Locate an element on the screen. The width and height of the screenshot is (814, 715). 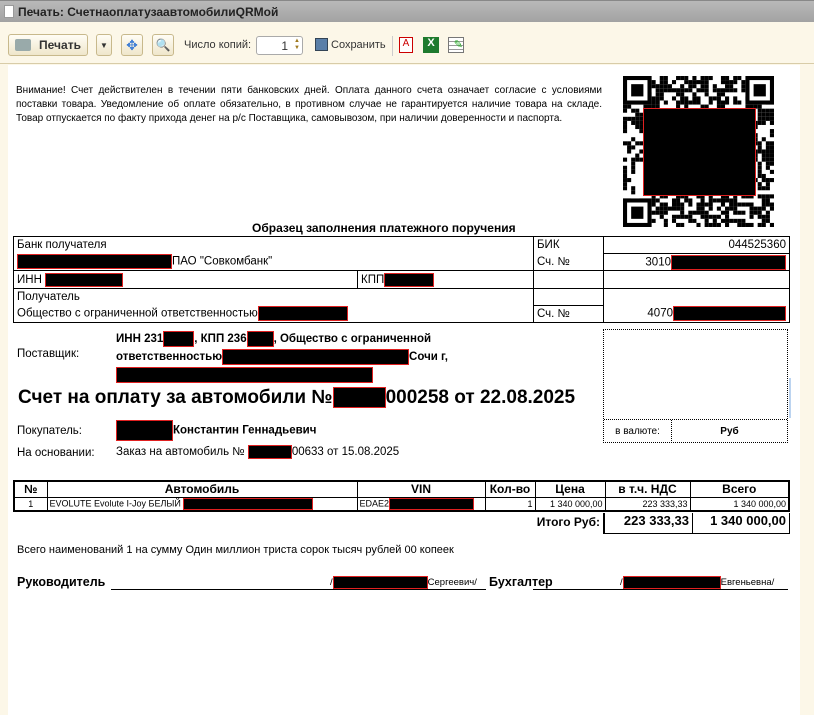
print-button: Печать is located at coordinates (48, 45).